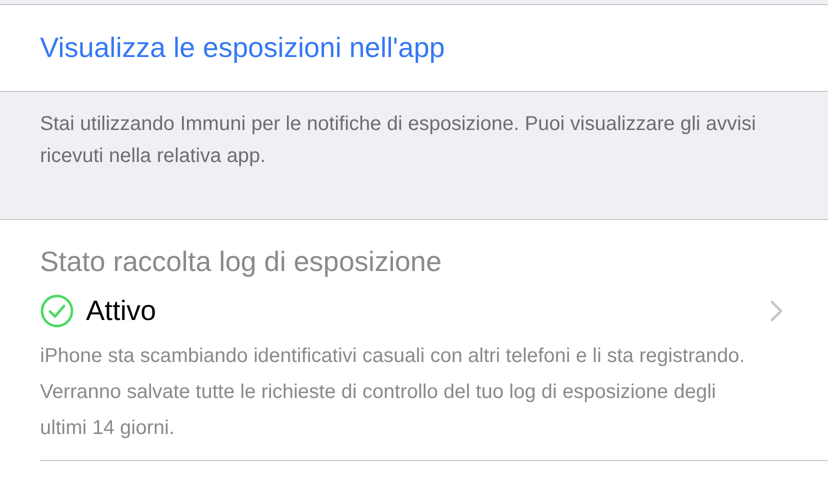 The image size is (828, 500). I want to click on info-note: Stai utilizzando Immuni per le notifiche di esposizione. Puoi visualizzare gli avvisi ricevuti nella relativa app., so click(398, 140).